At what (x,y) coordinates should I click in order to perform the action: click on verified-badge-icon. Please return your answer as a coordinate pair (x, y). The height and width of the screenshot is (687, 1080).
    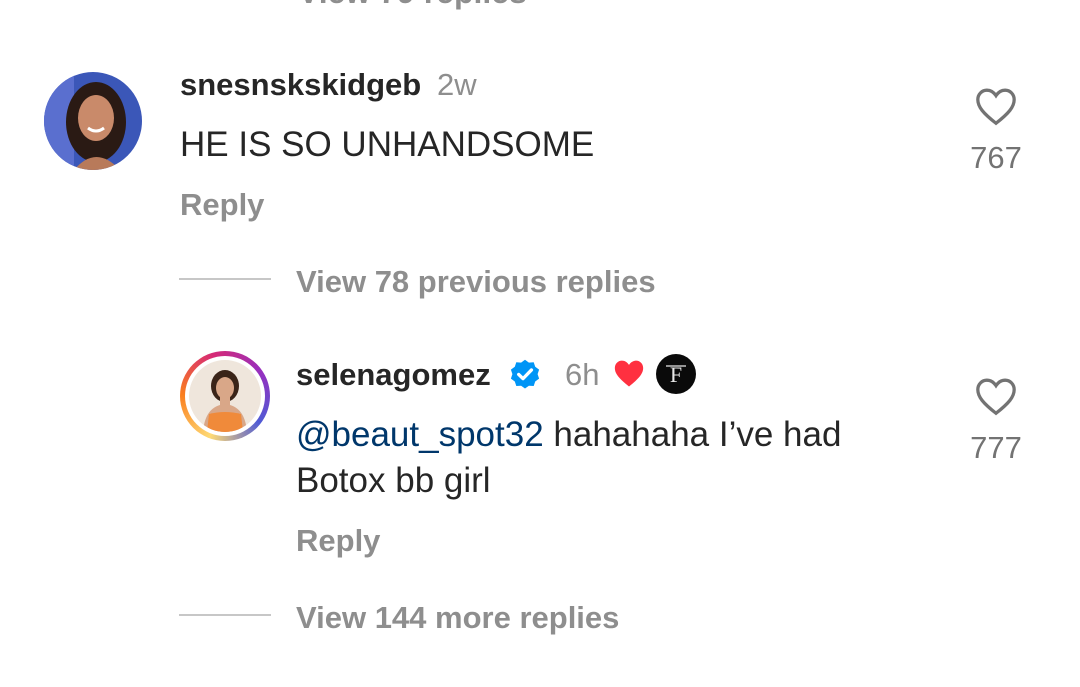
    Looking at the image, I should click on (525, 376).